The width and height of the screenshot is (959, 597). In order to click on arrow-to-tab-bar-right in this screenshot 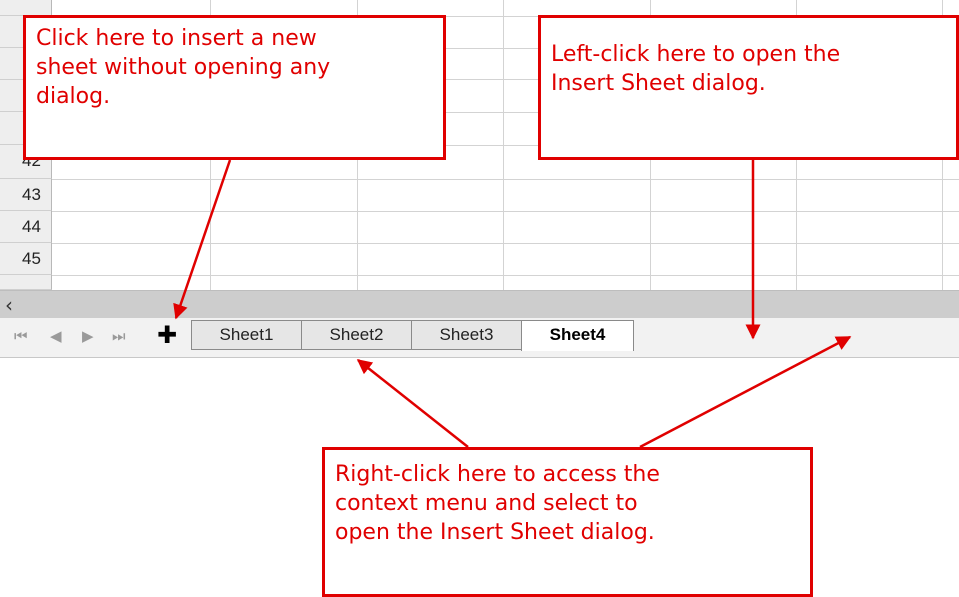, I will do `click(745, 392)`.